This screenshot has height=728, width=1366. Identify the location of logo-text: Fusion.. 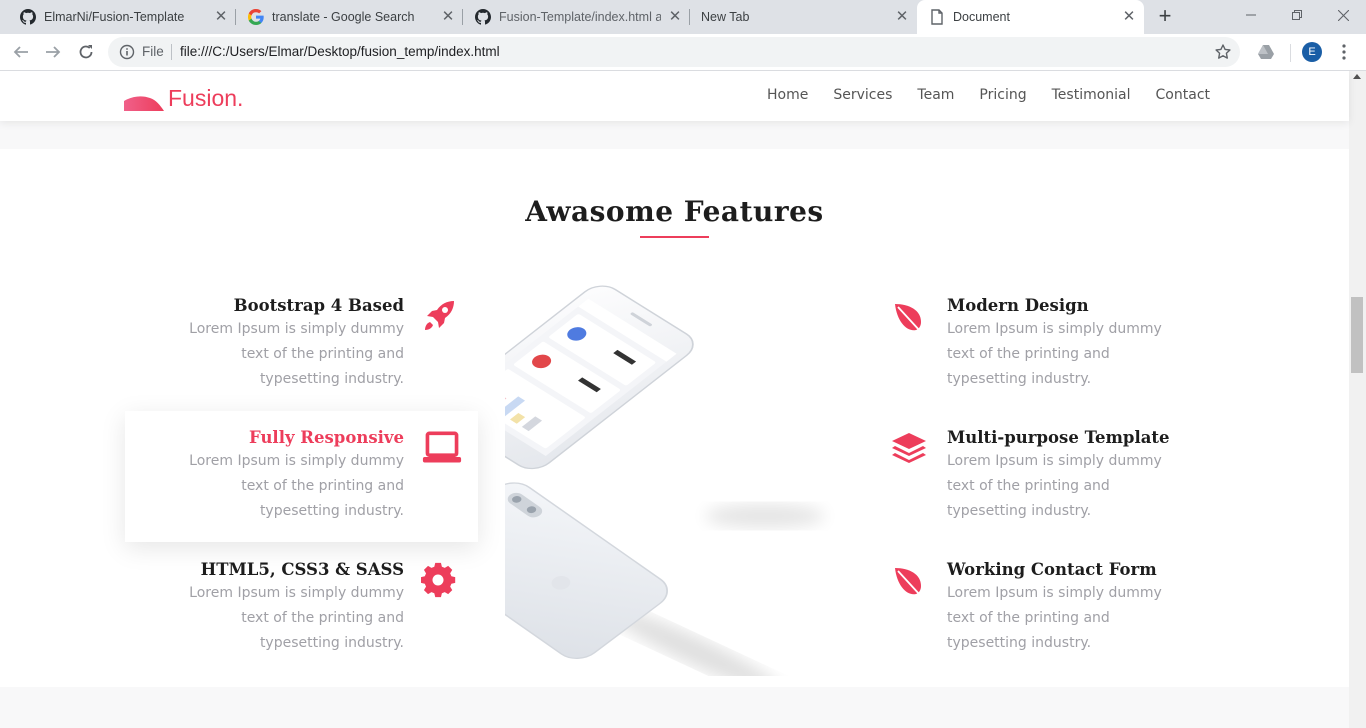
(206, 98).